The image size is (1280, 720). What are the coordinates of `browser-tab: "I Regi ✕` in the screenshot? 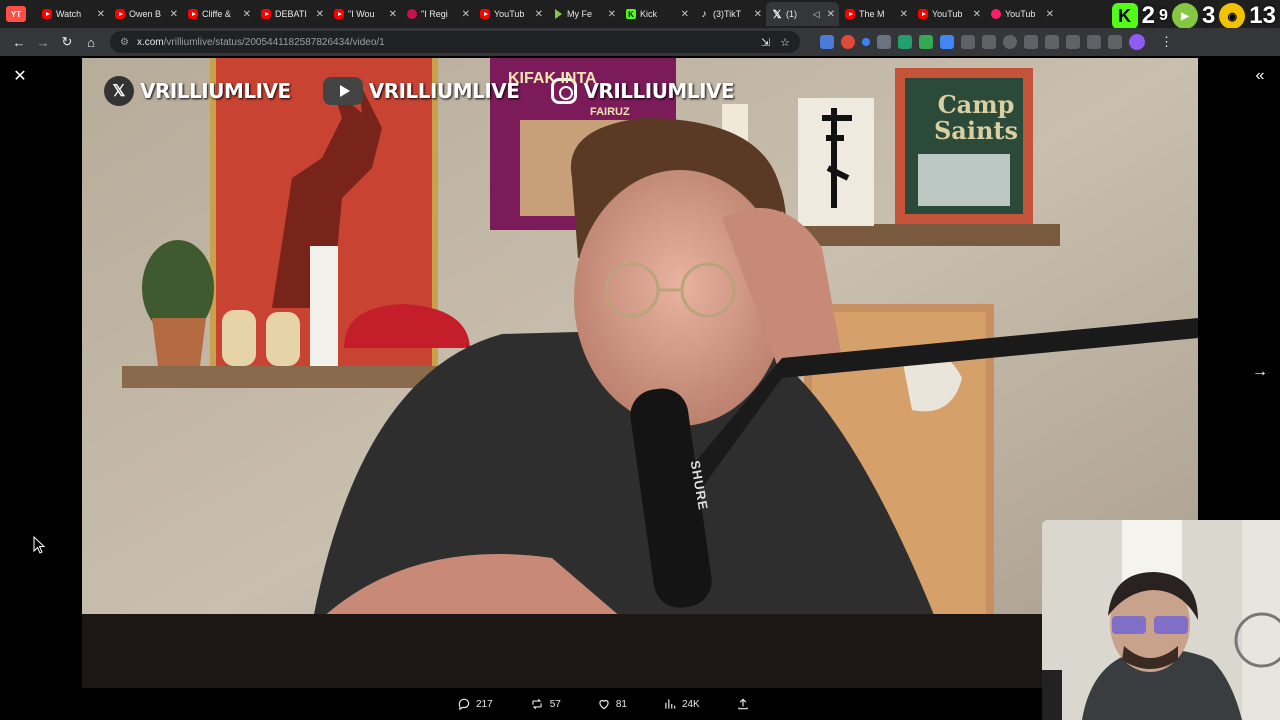 It's located at (437, 14).